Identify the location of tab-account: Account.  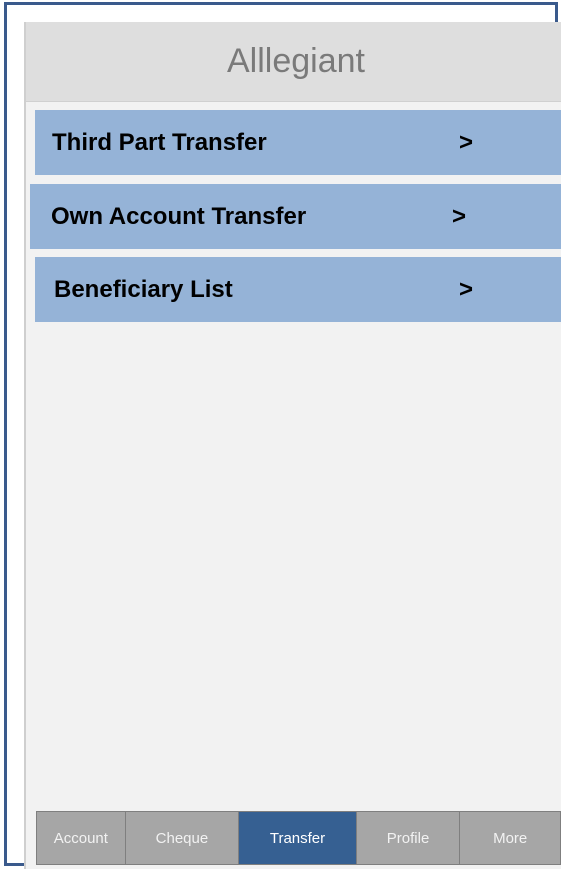
(81, 838).